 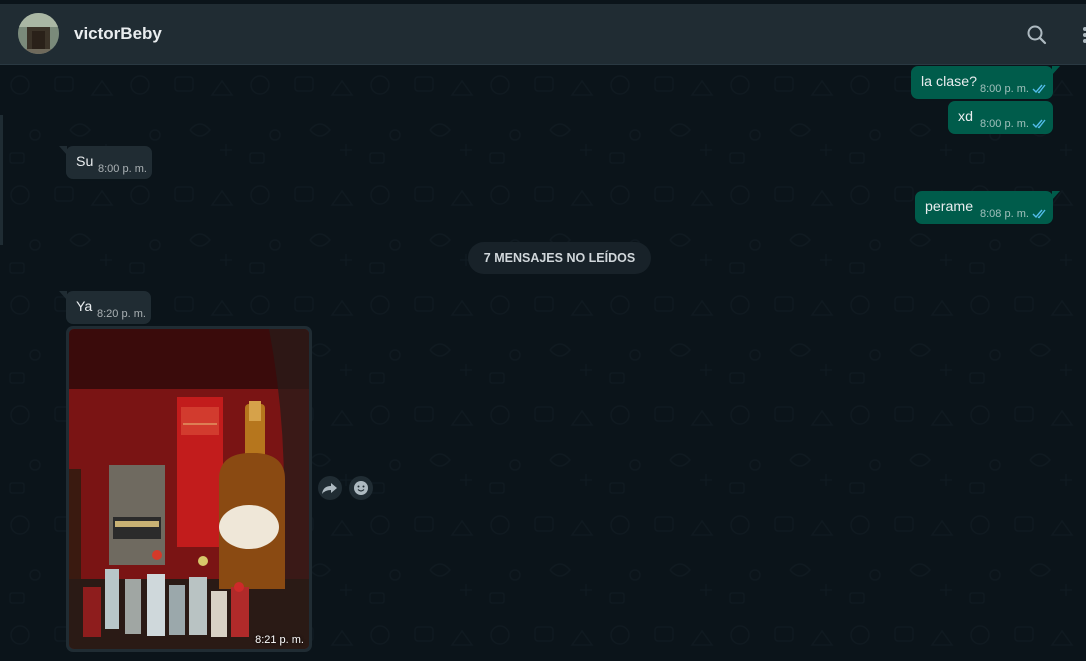 I want to click on message-text: Su, so click(x=85, y=162).